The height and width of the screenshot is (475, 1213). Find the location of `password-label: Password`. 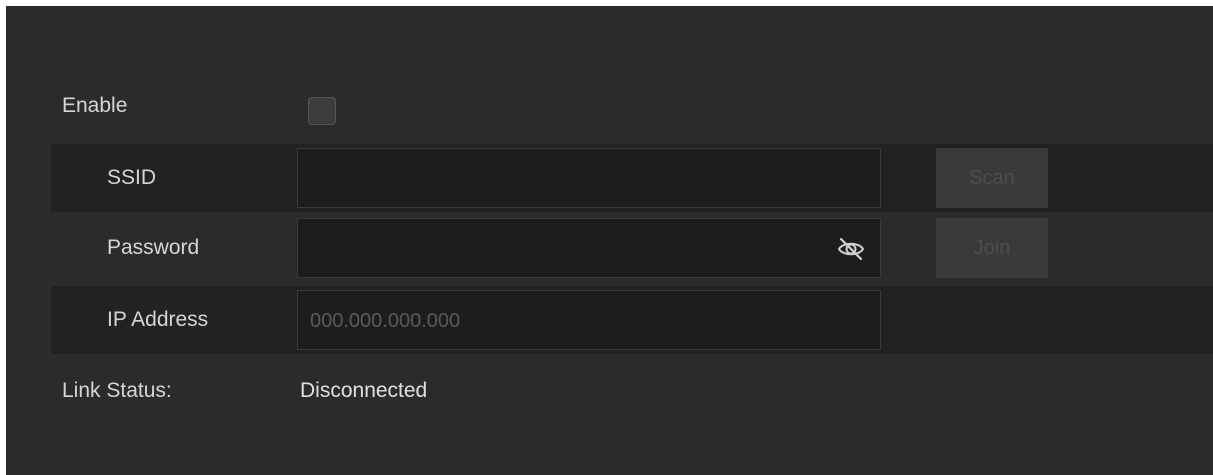

password-label: Password is located at coordinates (153, 247).